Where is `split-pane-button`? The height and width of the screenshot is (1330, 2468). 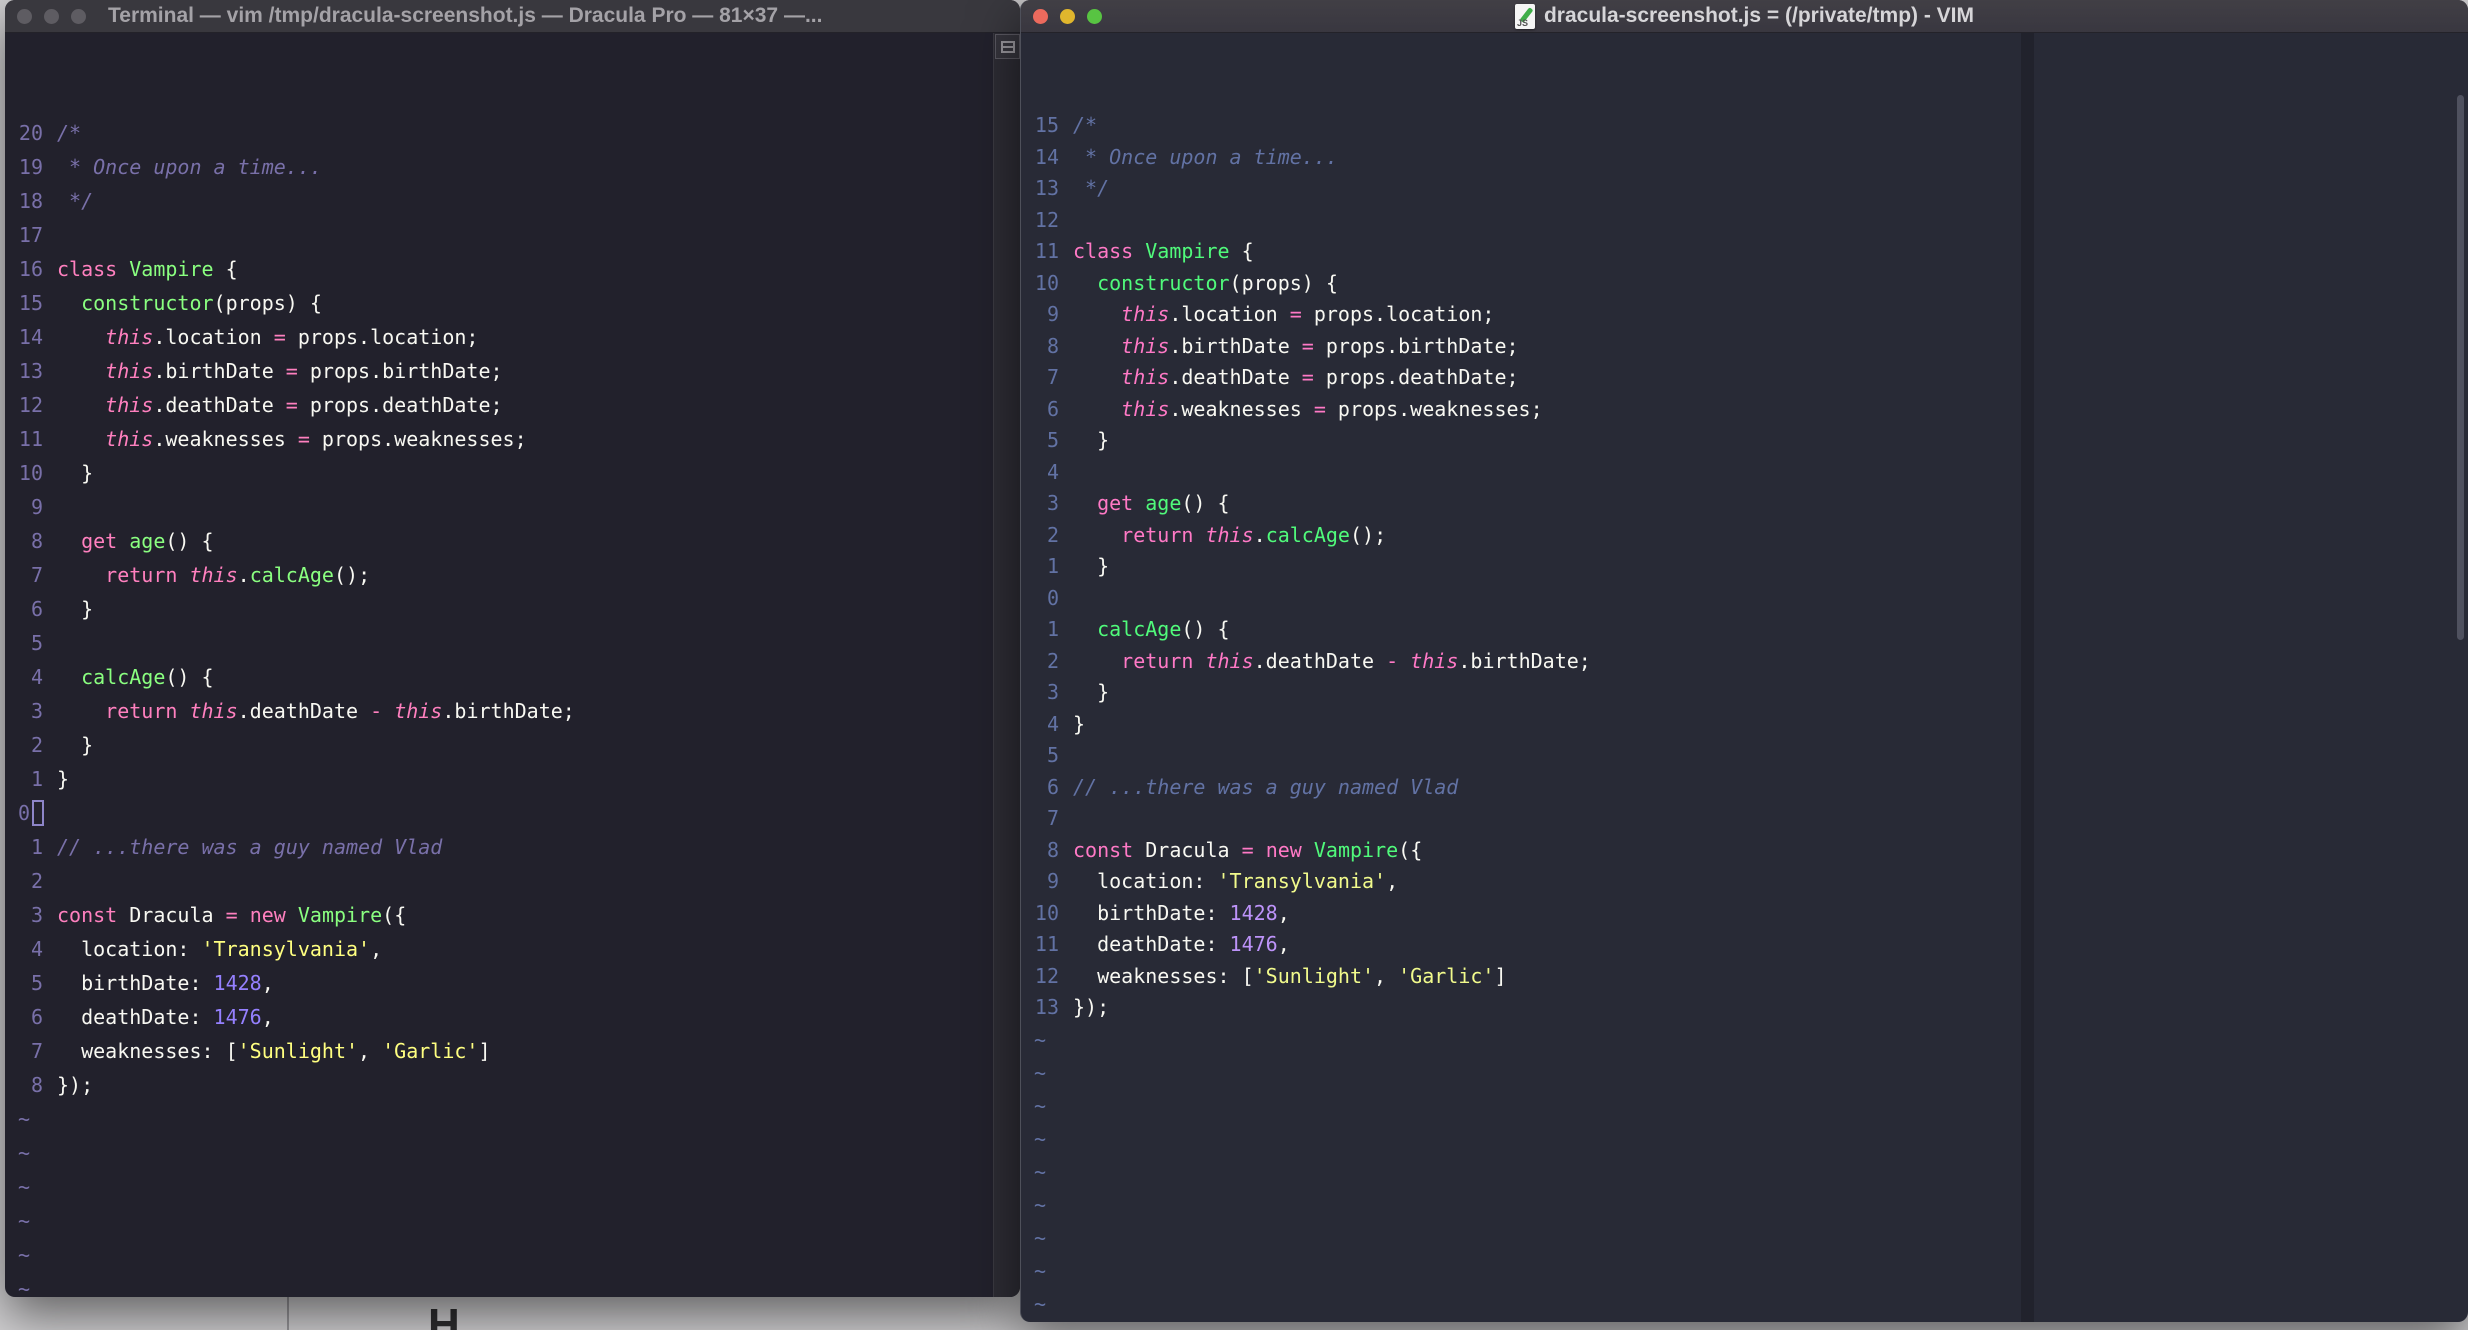
split-pane-button is located at coordinates (1007, 46).